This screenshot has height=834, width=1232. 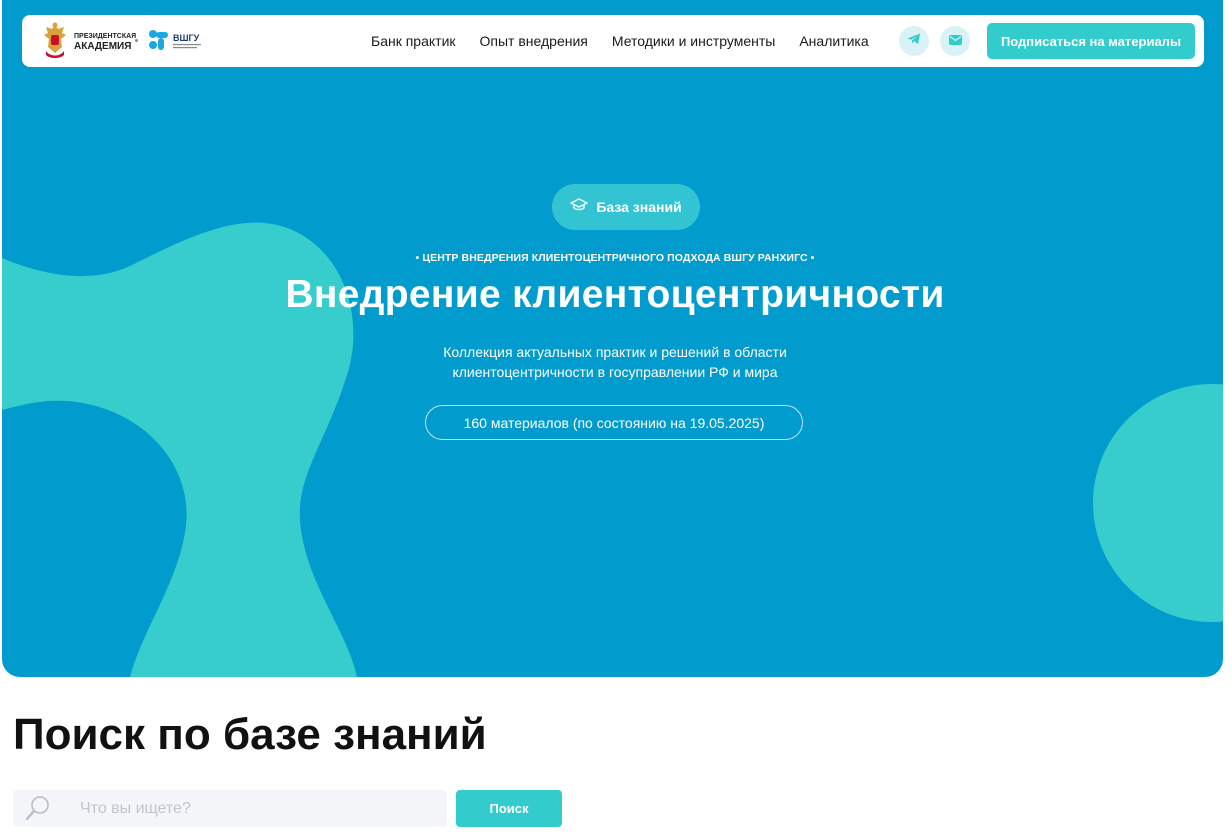 I want to click on telegram-button, so click(x=914, y=41).